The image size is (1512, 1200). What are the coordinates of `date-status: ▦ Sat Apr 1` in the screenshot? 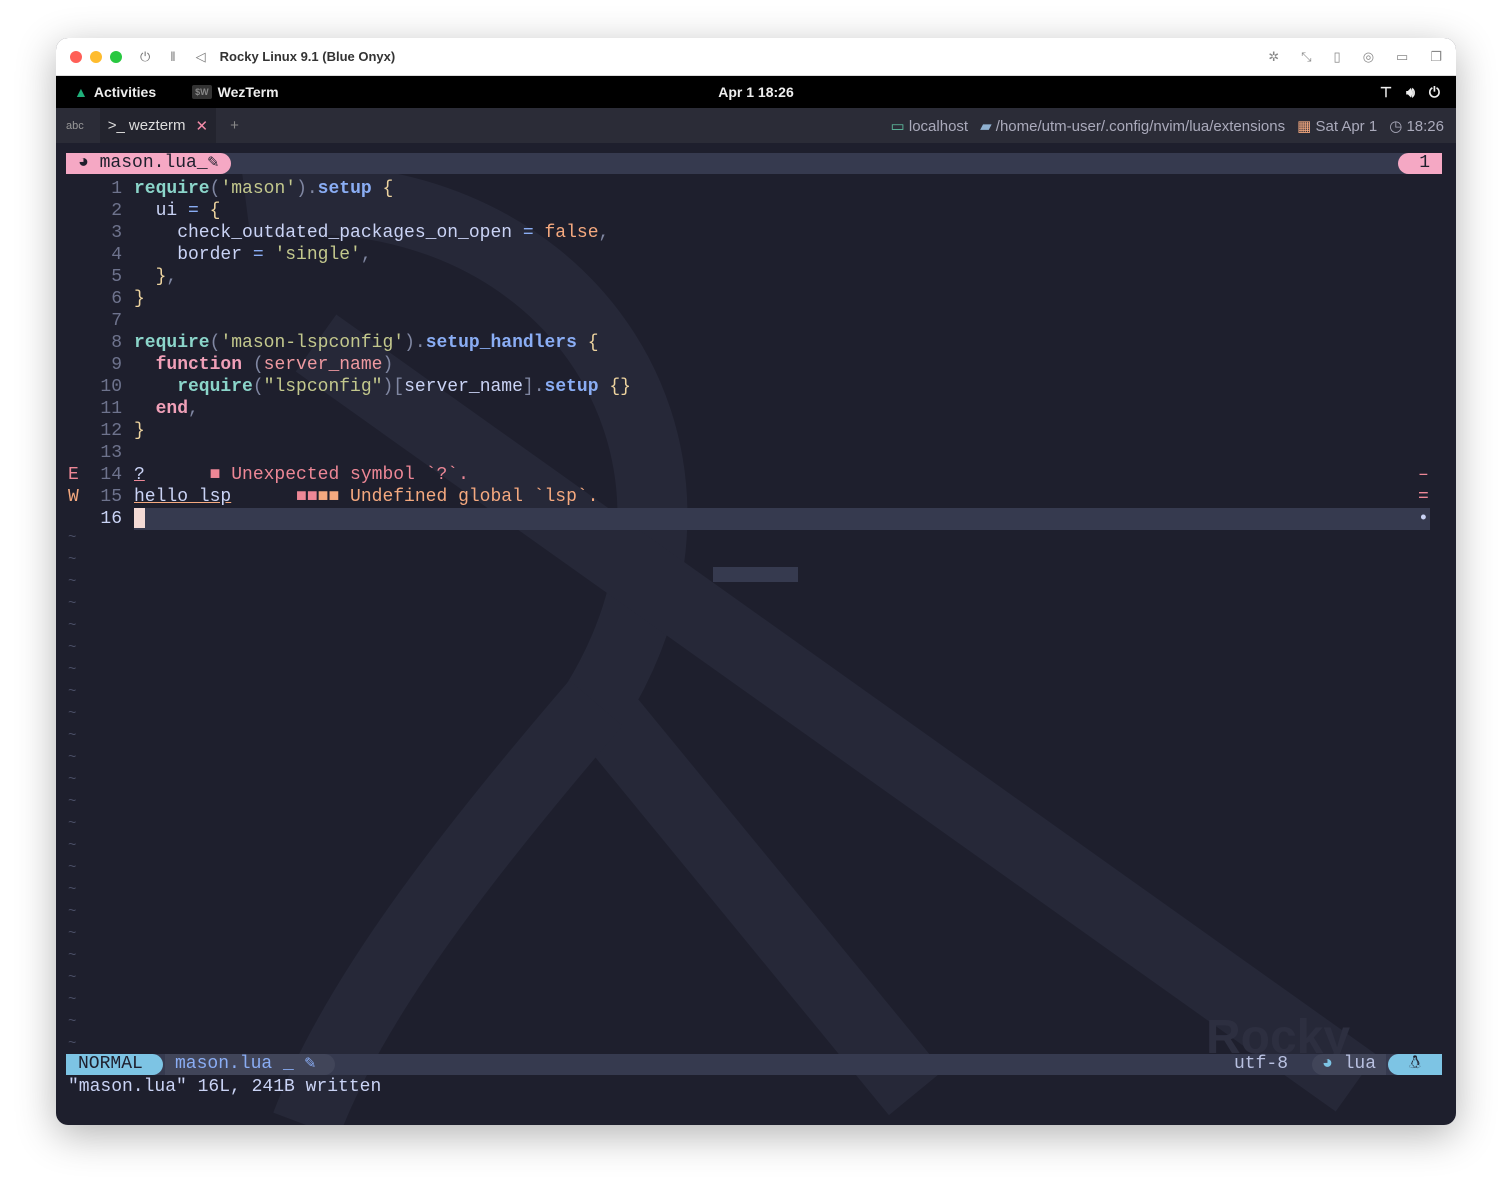 It's located at (1337, 126).